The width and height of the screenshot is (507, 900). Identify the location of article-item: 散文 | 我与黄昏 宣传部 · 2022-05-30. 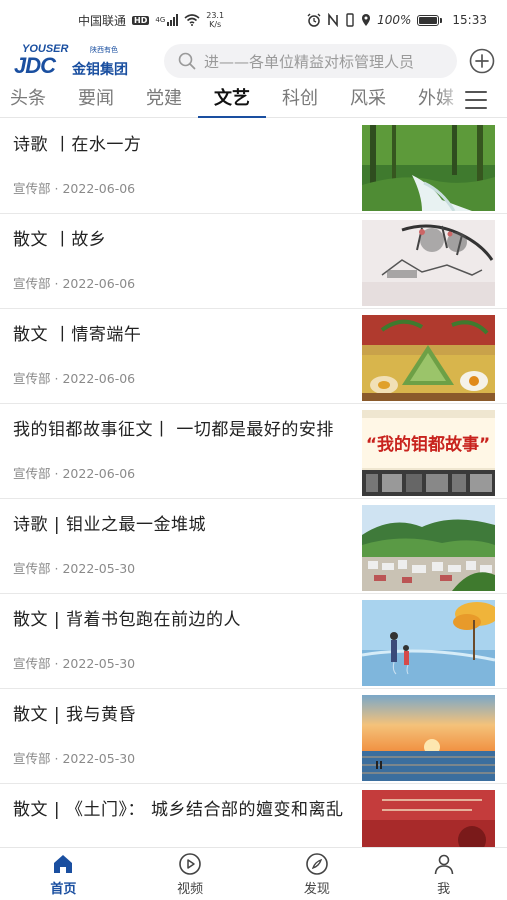
(253, 736).